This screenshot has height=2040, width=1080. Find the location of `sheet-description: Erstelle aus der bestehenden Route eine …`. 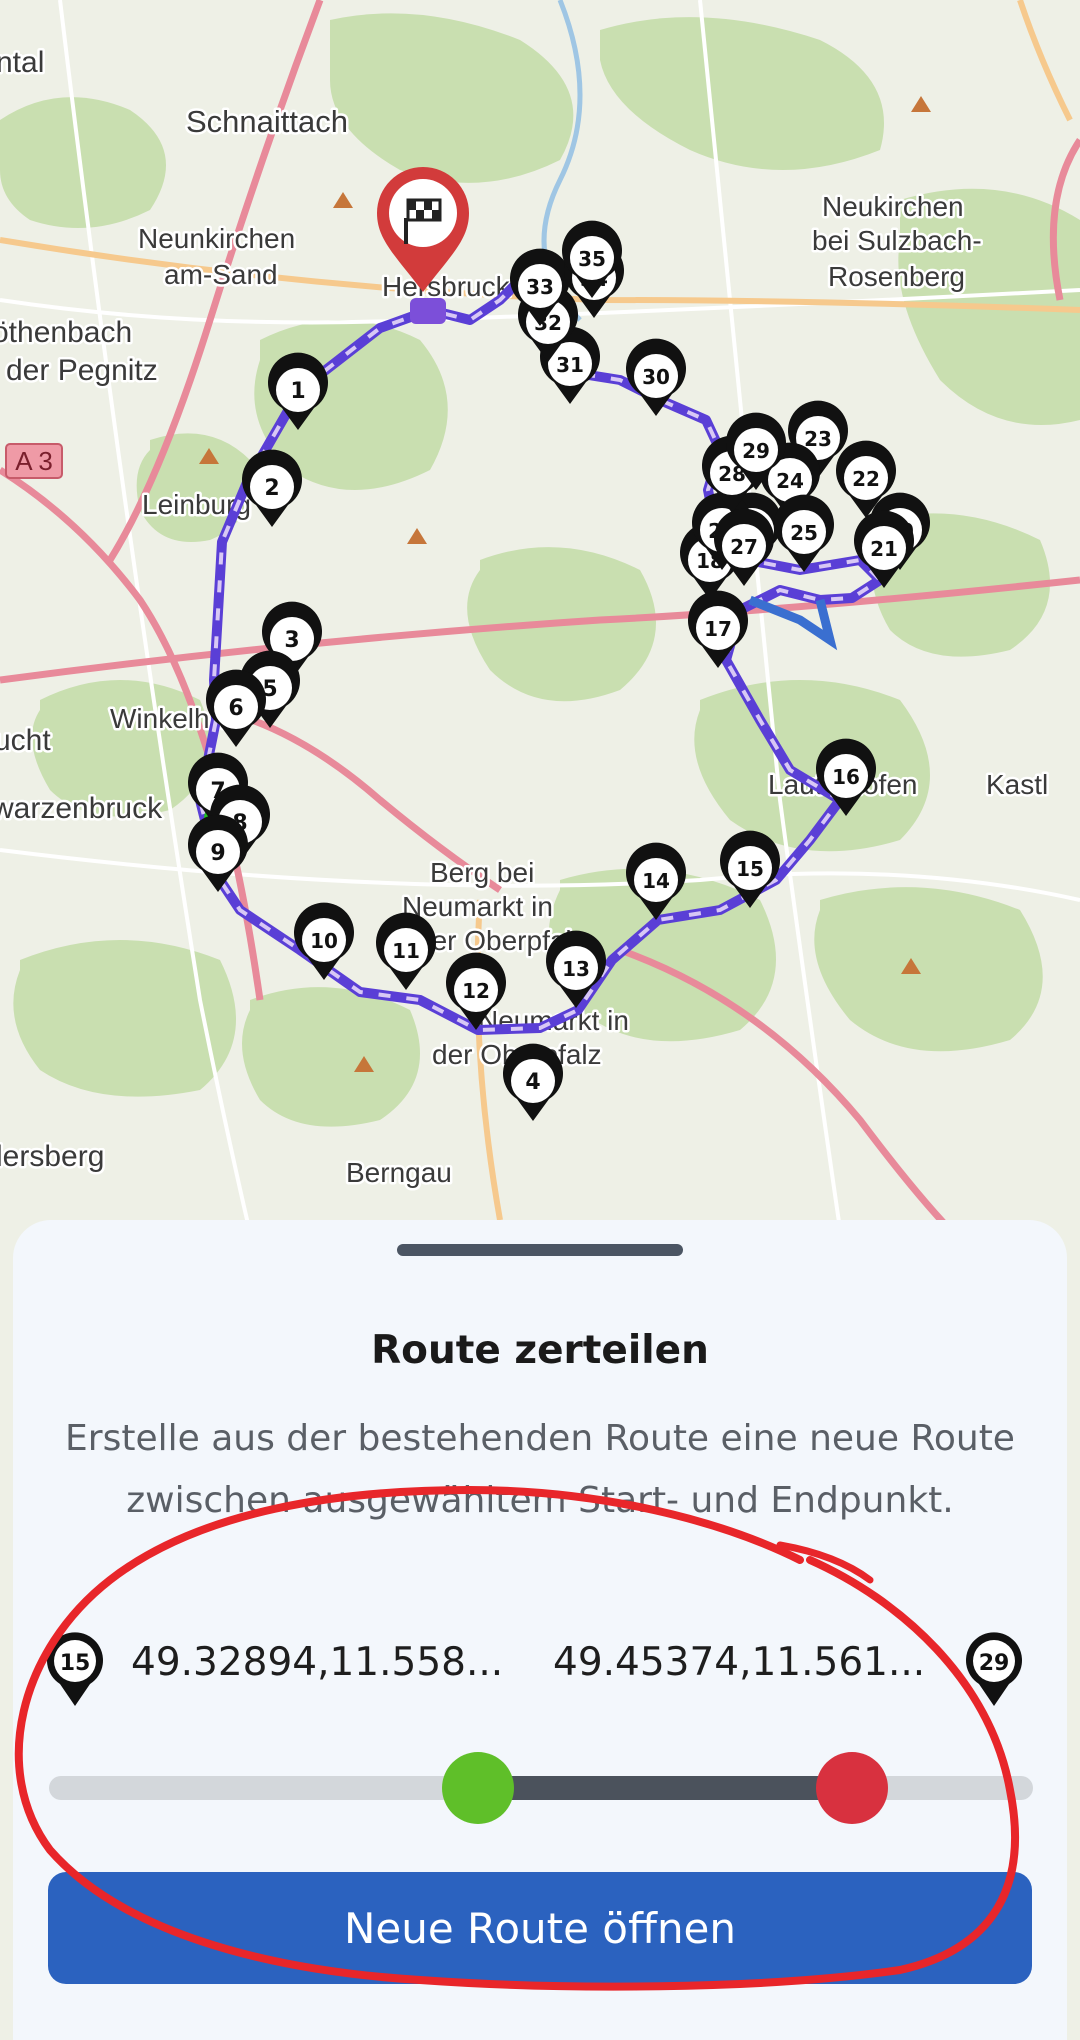

sheet-description: Erstelle aus der bestehenden Route eine … is located at coordinates (540, 1469).